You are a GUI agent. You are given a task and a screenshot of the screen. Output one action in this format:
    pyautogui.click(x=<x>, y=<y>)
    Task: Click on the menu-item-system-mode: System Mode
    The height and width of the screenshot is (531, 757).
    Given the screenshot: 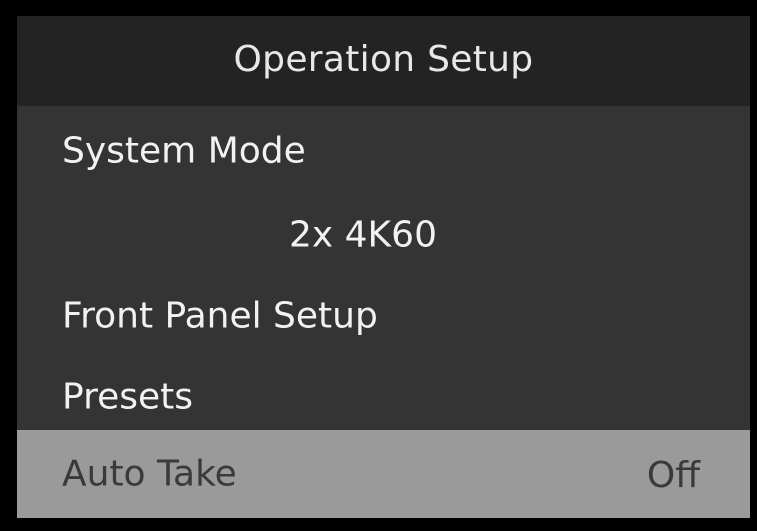 What is the action you would take?
    pyautogui.click(x=383, y=151)
    